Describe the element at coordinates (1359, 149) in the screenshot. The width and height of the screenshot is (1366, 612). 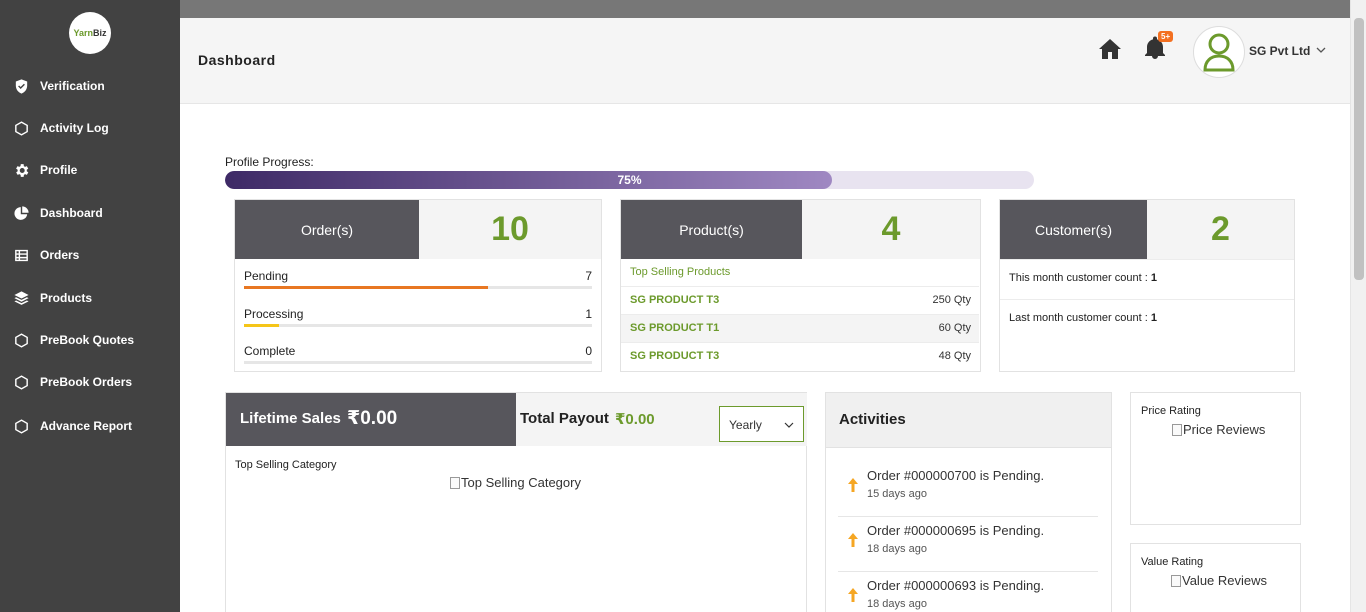
I see `scrollbar-thumb` at that location.